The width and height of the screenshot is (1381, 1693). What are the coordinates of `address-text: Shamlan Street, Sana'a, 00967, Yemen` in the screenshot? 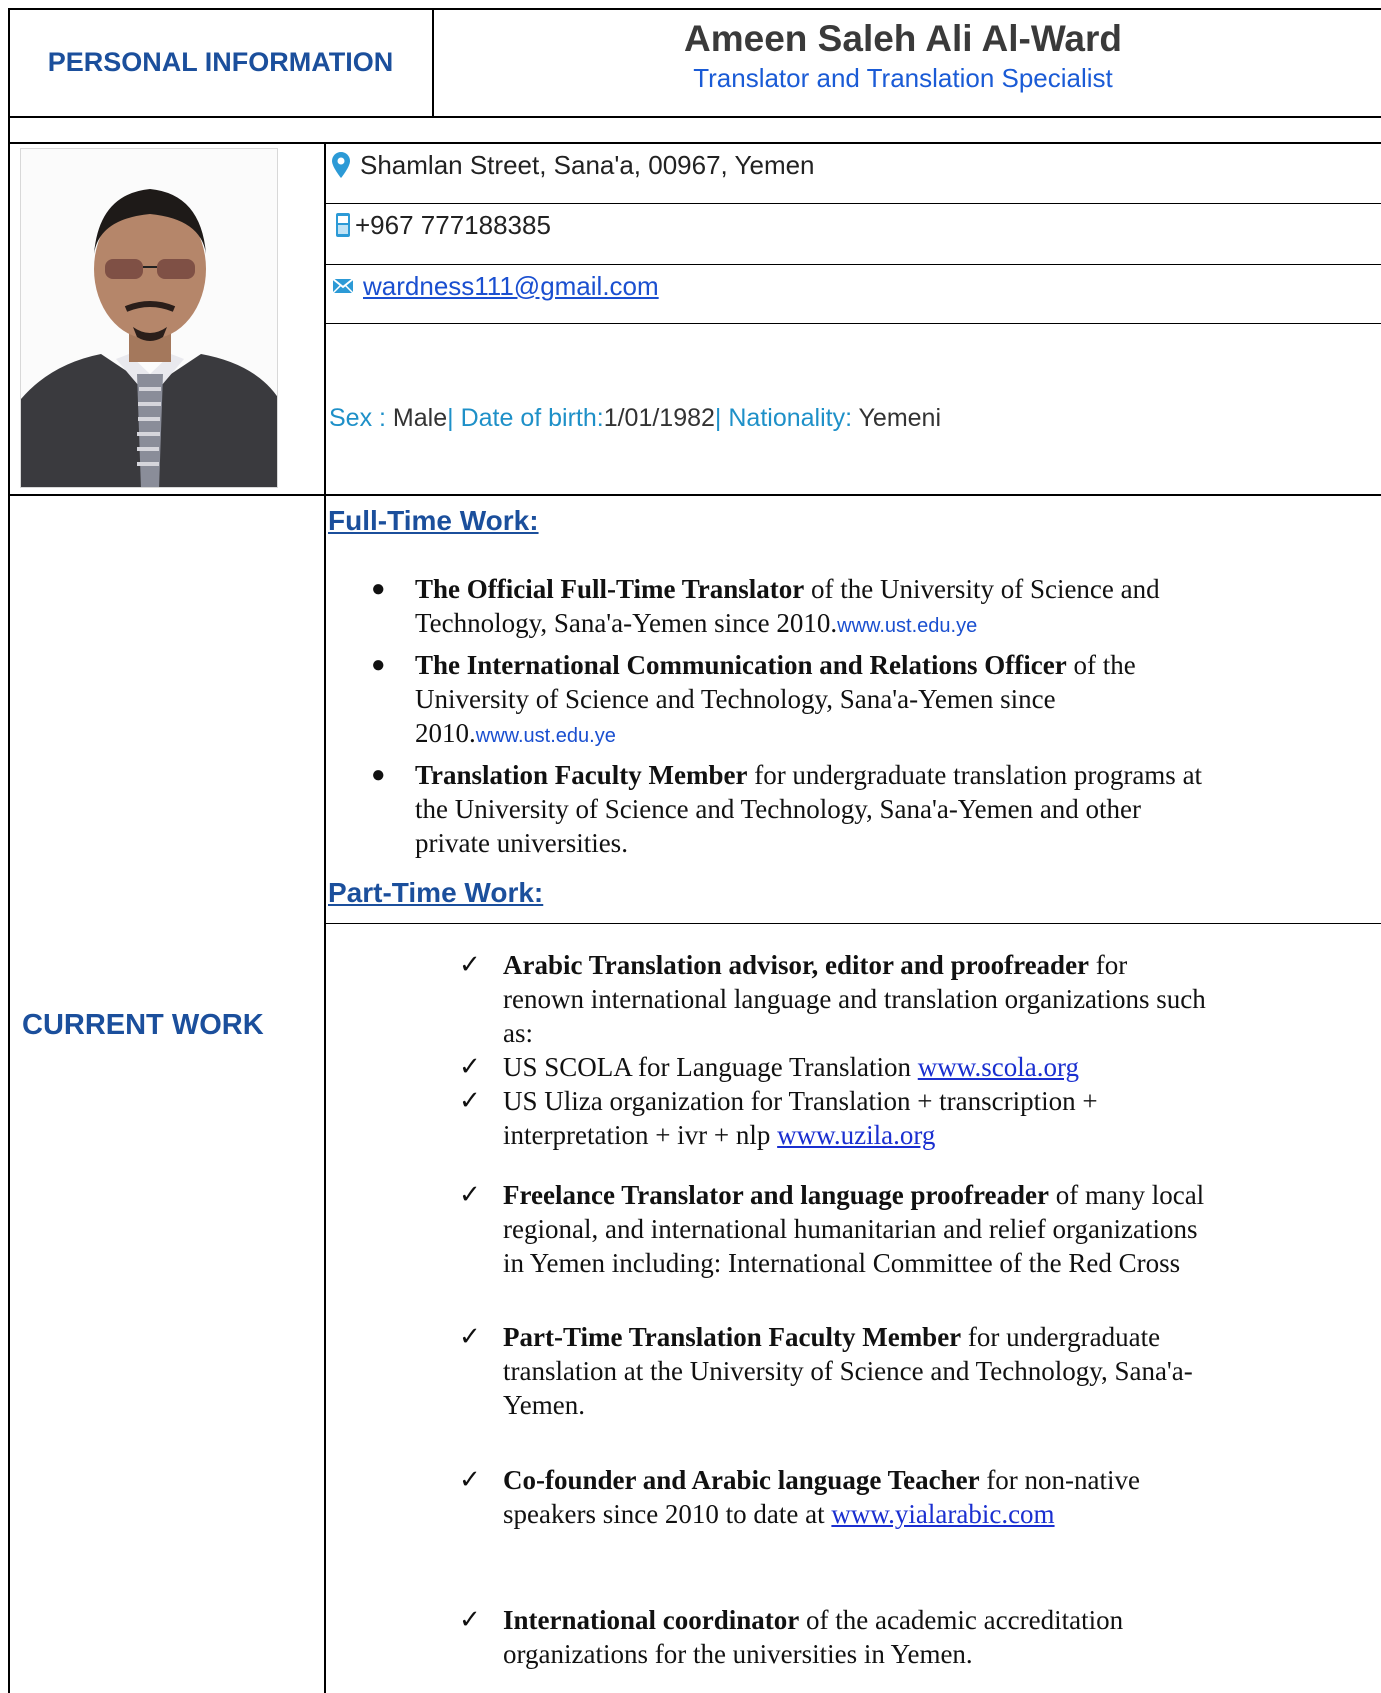 It's located at (587, 164).